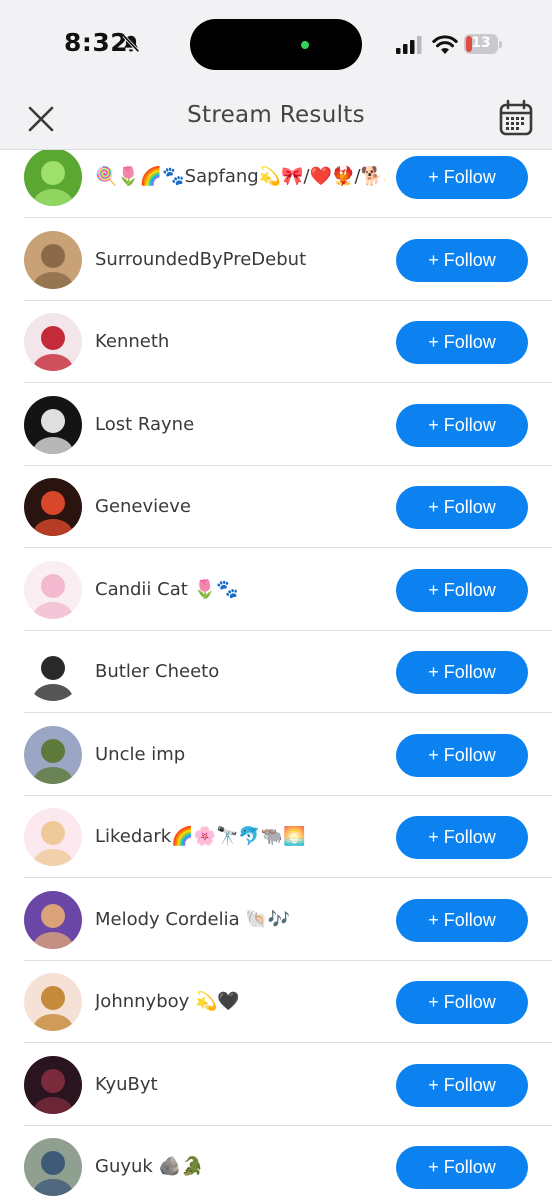 The height and width of the screenshot is (1200, 552). What do you see at coordinates (409, 45) in the screenshot?
I see `cellular-signal-icon` at bounding box center [409, 45].